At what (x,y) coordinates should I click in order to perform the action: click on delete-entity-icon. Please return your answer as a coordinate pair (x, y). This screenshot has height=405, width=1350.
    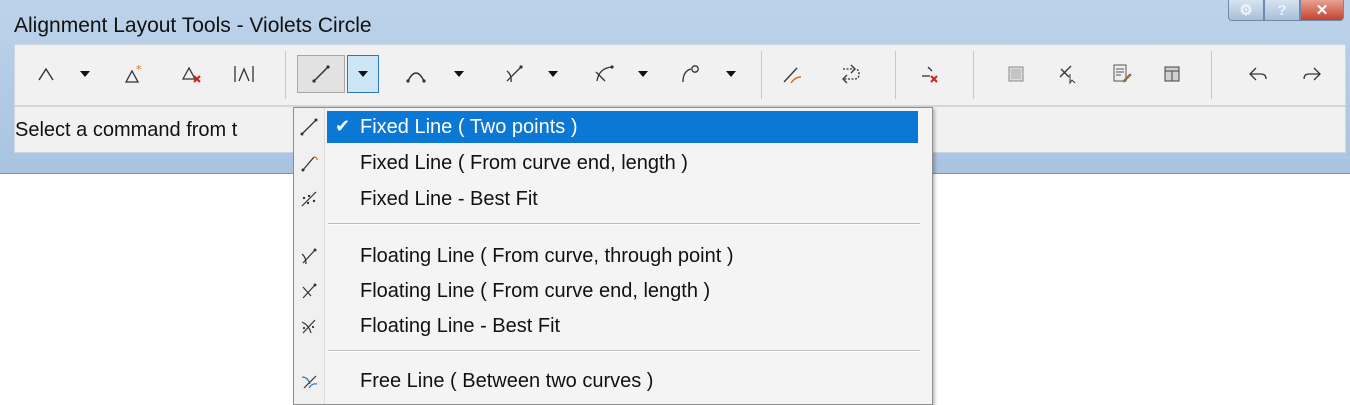
    Looking at the image, I should click on (930, 74).